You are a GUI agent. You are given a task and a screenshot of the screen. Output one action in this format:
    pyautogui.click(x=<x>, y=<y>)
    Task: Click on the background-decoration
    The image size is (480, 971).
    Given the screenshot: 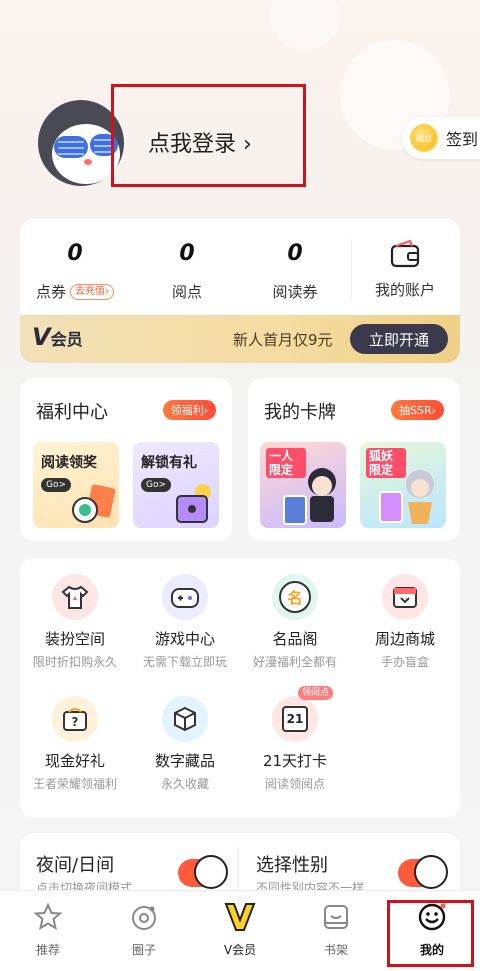 What is the action you would take?
    pyautogui.click(x=305, y=25)
    